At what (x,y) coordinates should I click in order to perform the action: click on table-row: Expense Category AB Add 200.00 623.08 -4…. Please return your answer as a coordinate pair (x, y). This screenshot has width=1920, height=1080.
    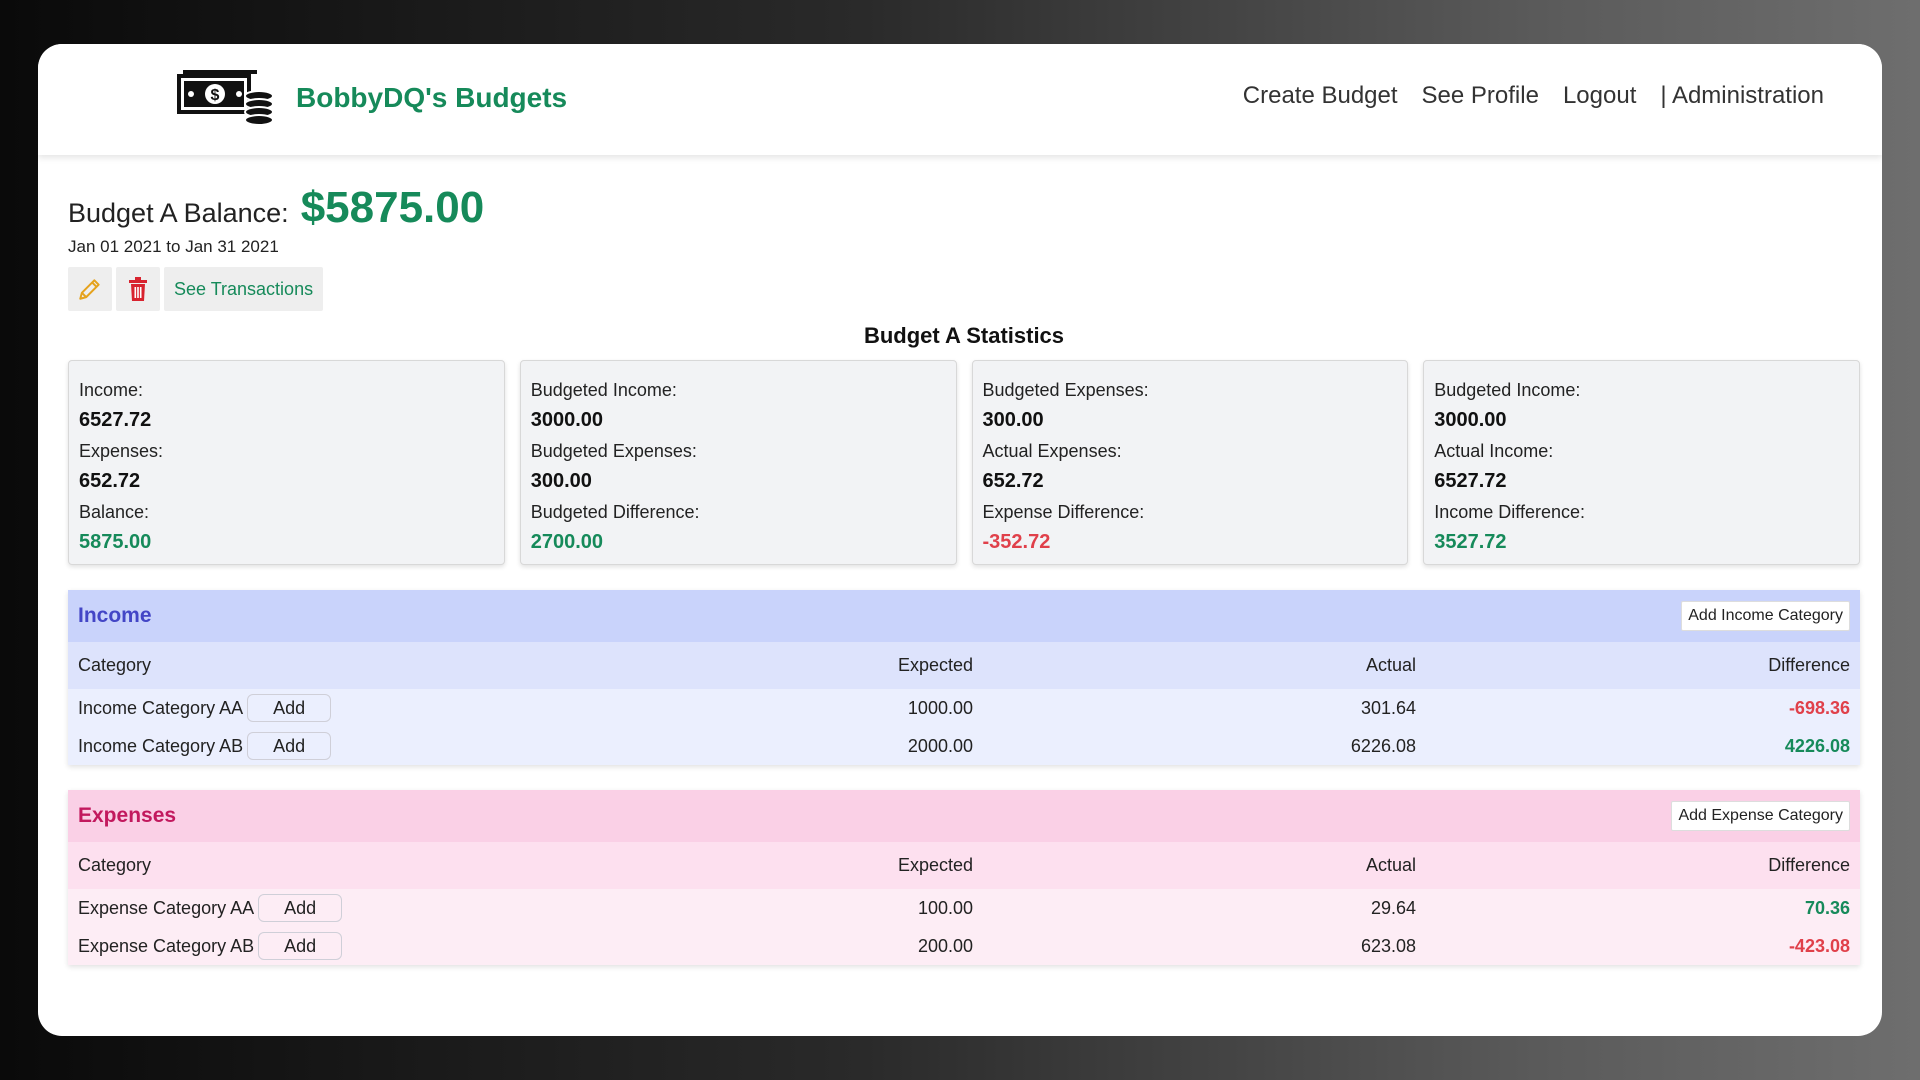
    Looking at the image, I should click on (964, 946).